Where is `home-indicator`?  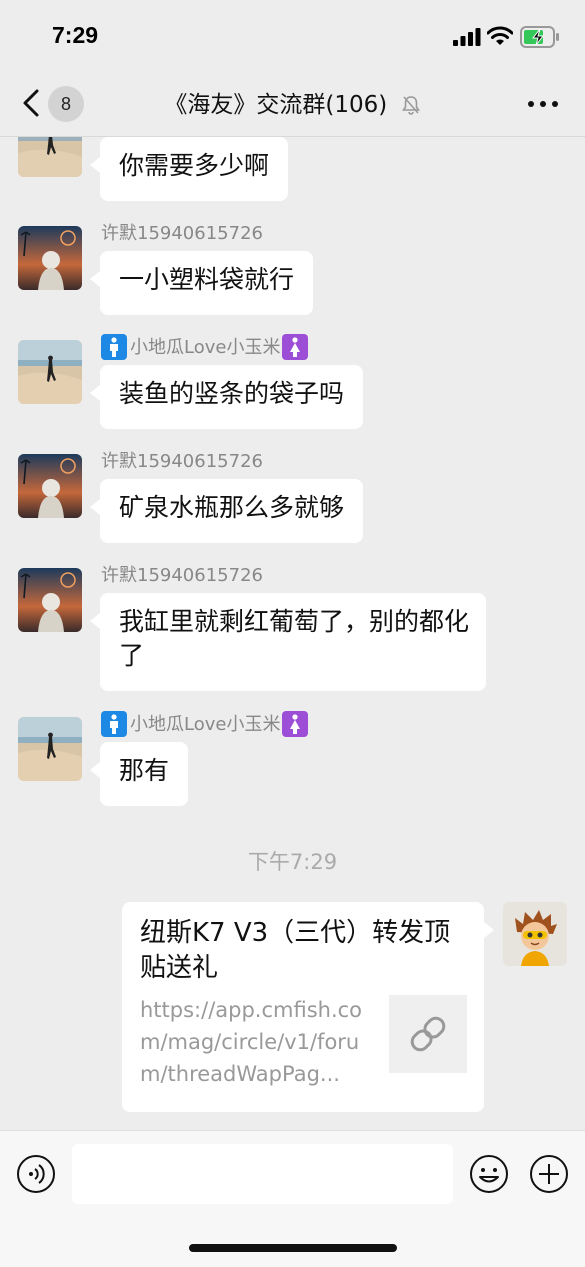
home-indicator is located at coordinates (293, 1248).